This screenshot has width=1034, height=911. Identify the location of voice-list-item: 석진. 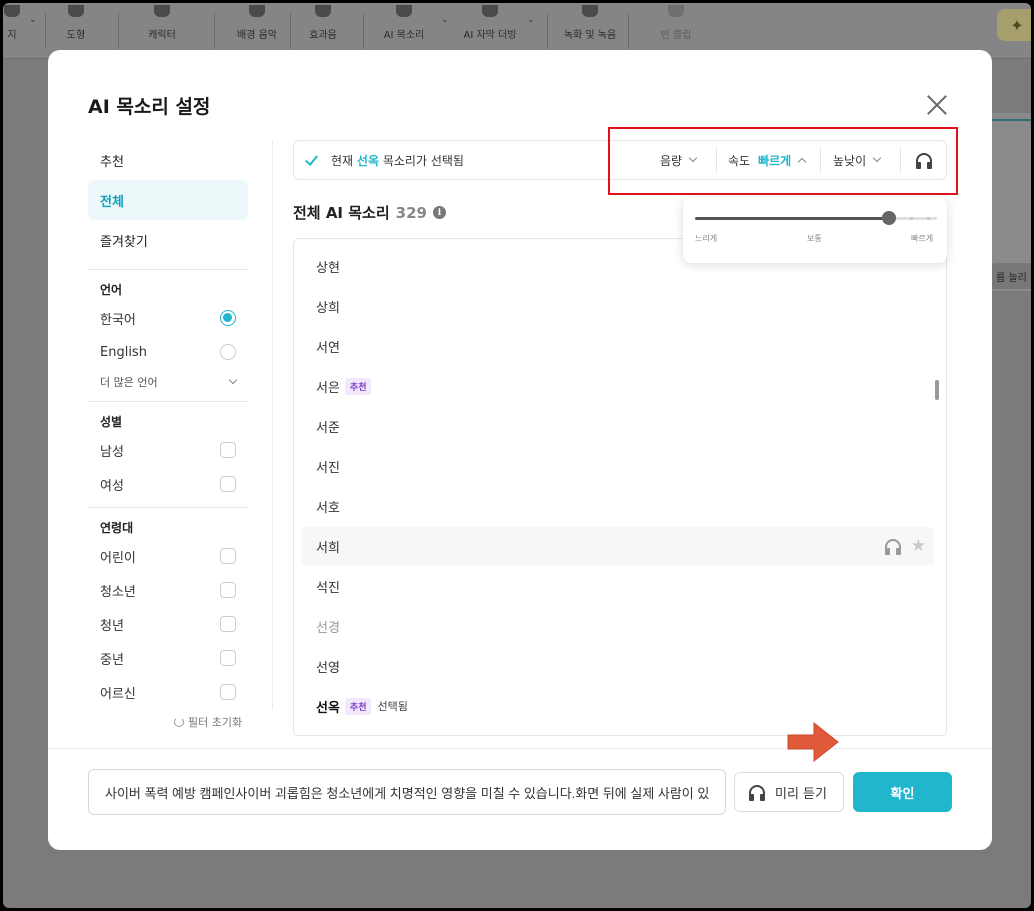
(618, 586).